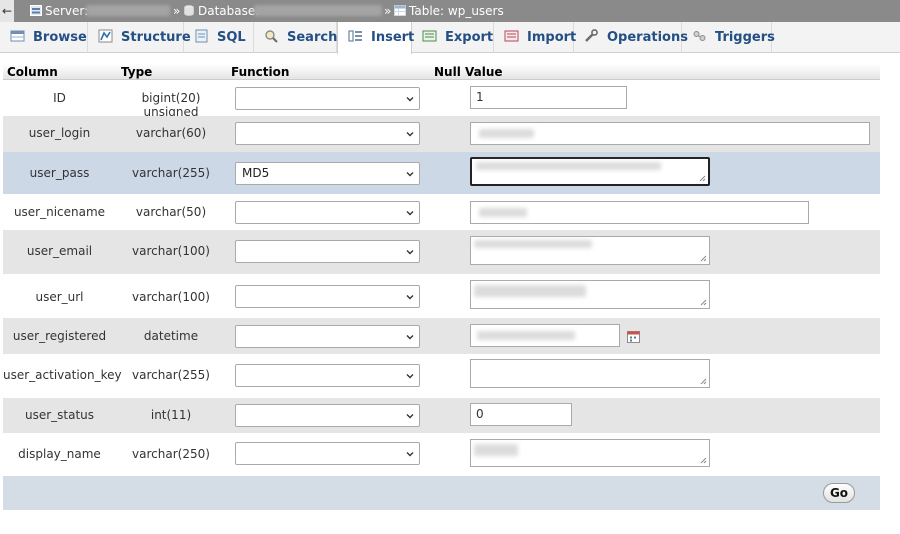 The image size is (900, 534). What do you see at coordinates (441, 252) in the screenshot?
I see `table-row: user_email varchar(100)` at bounding box center [441, 252].